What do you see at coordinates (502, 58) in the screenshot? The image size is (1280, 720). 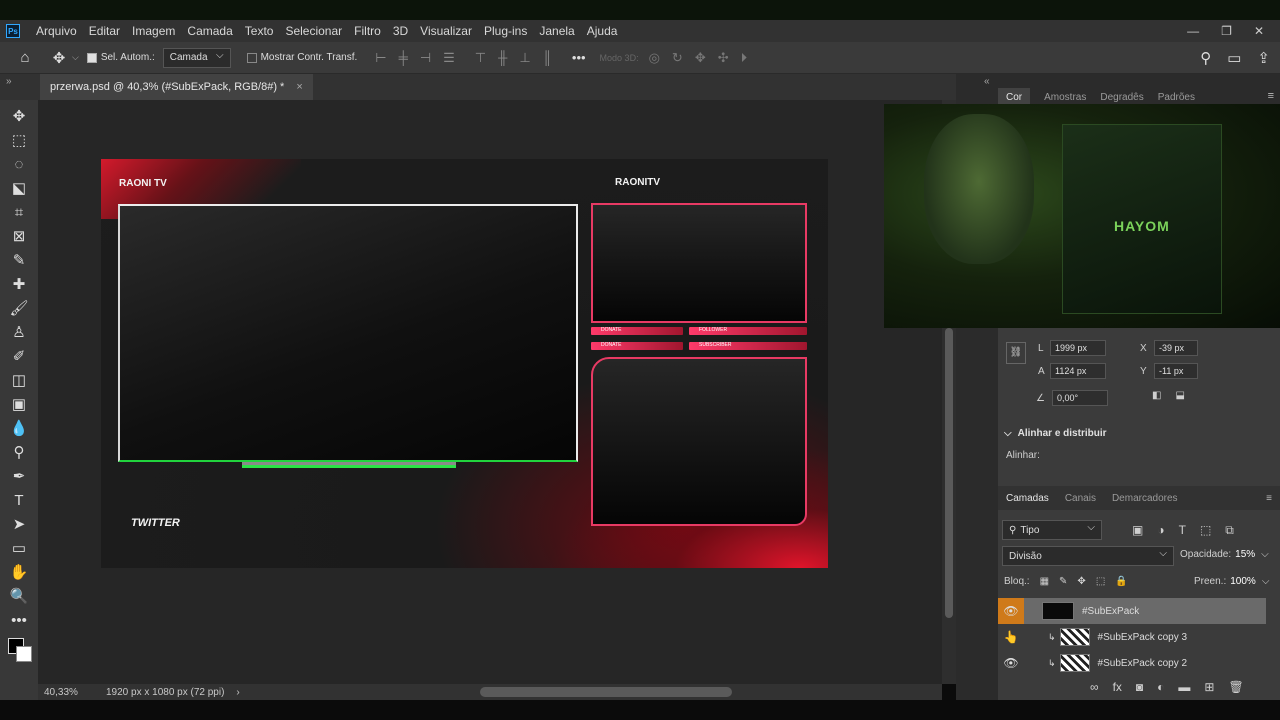 I see `align-middle-icon: ╫` at bounding box center [502, 58].